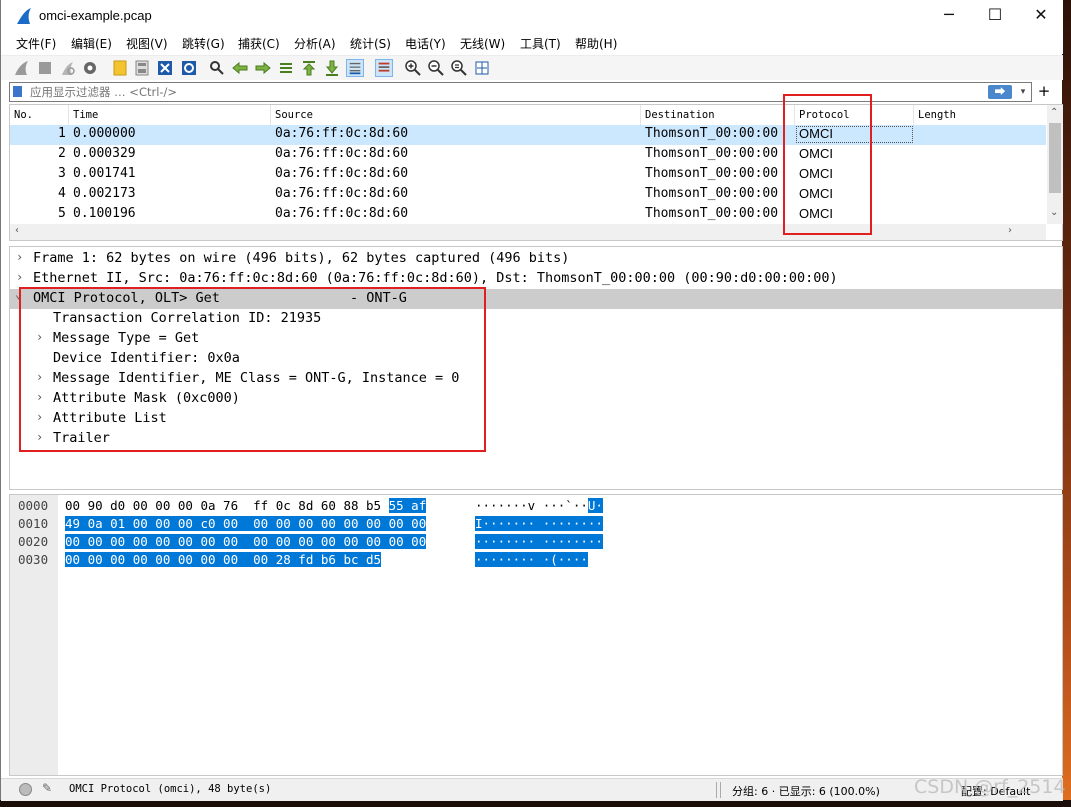 The image size is (1071, 807). I want to click on shark-fin-start-icon, so click(22, 68).